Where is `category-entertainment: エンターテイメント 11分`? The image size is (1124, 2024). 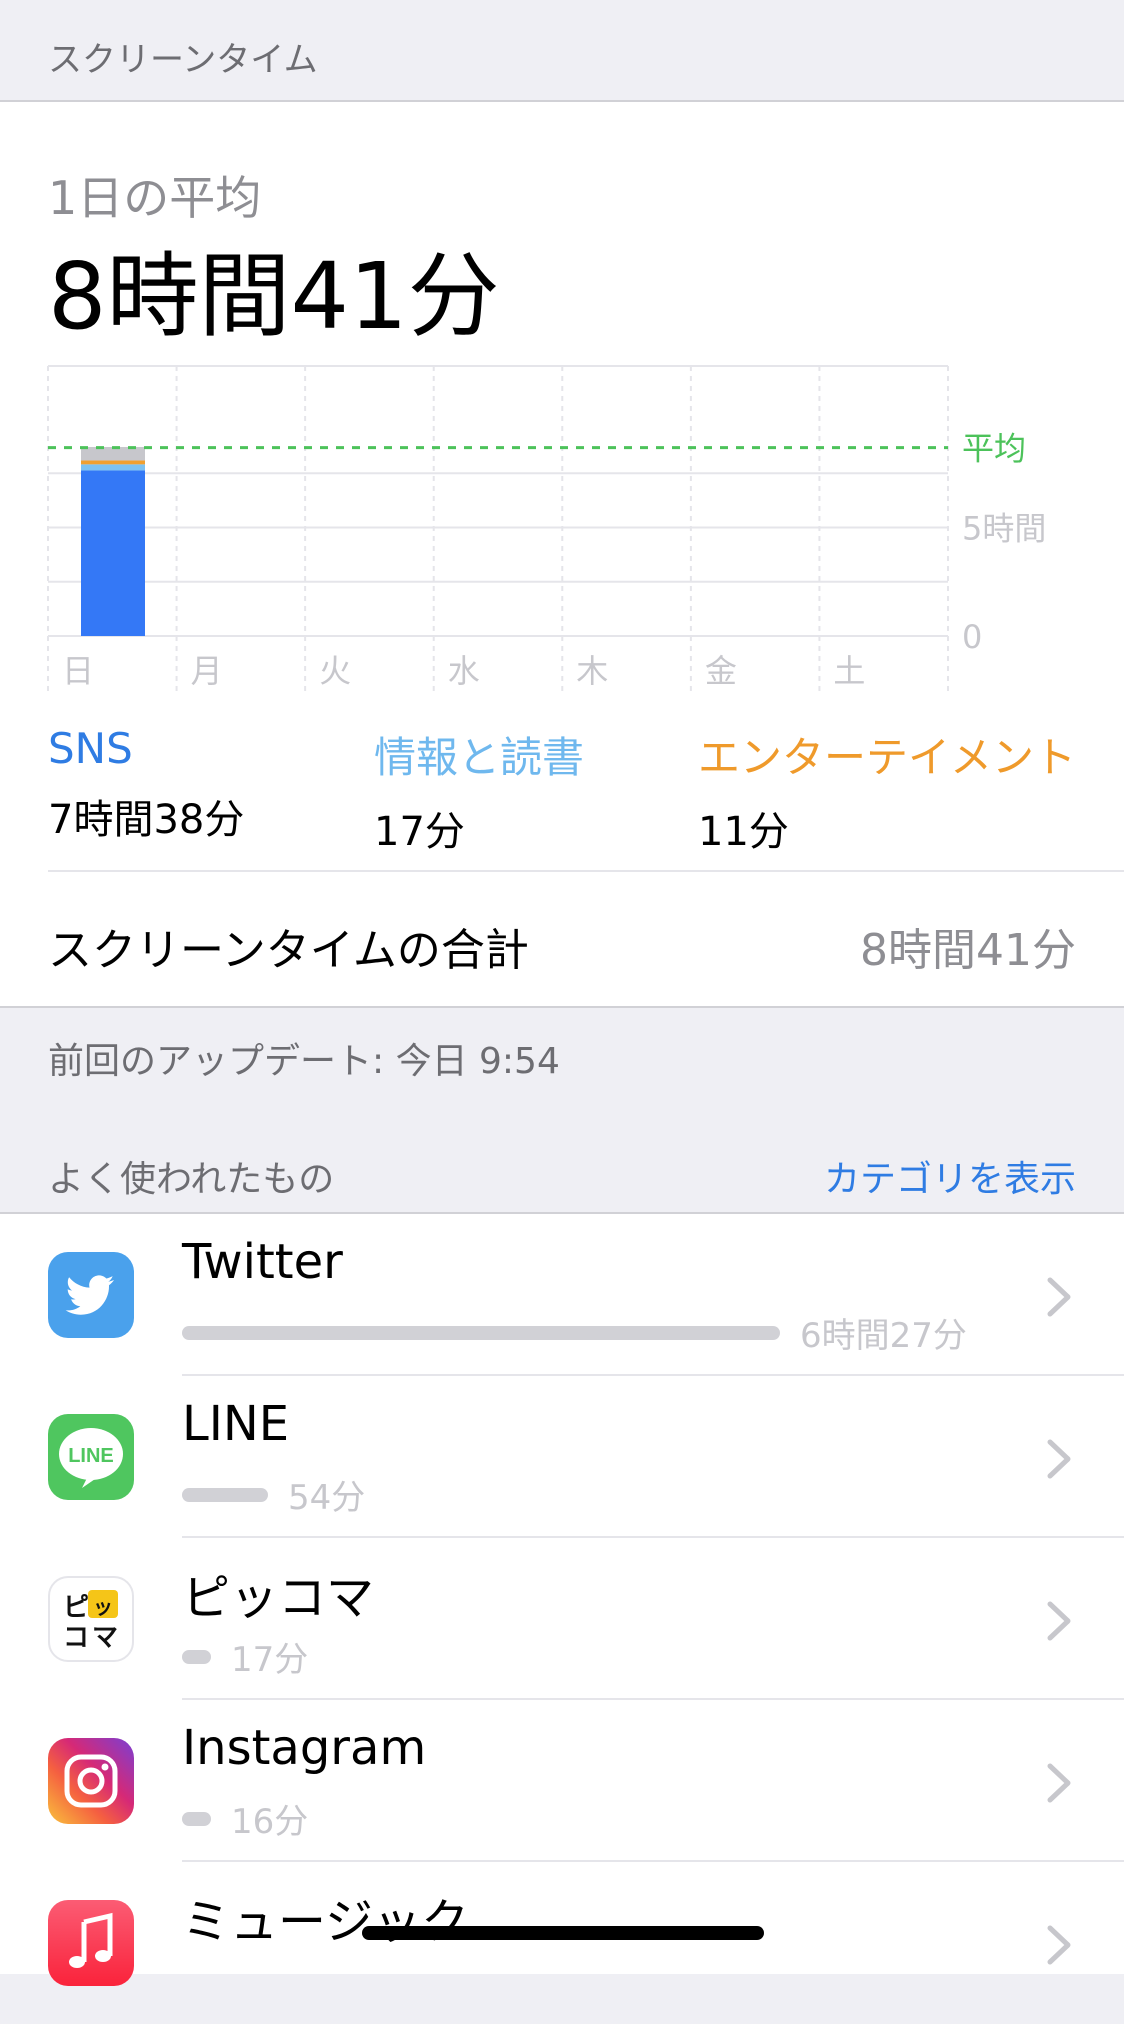 category-entertainment: エンターテイメント 11分 is located at coordinates (887, 790).